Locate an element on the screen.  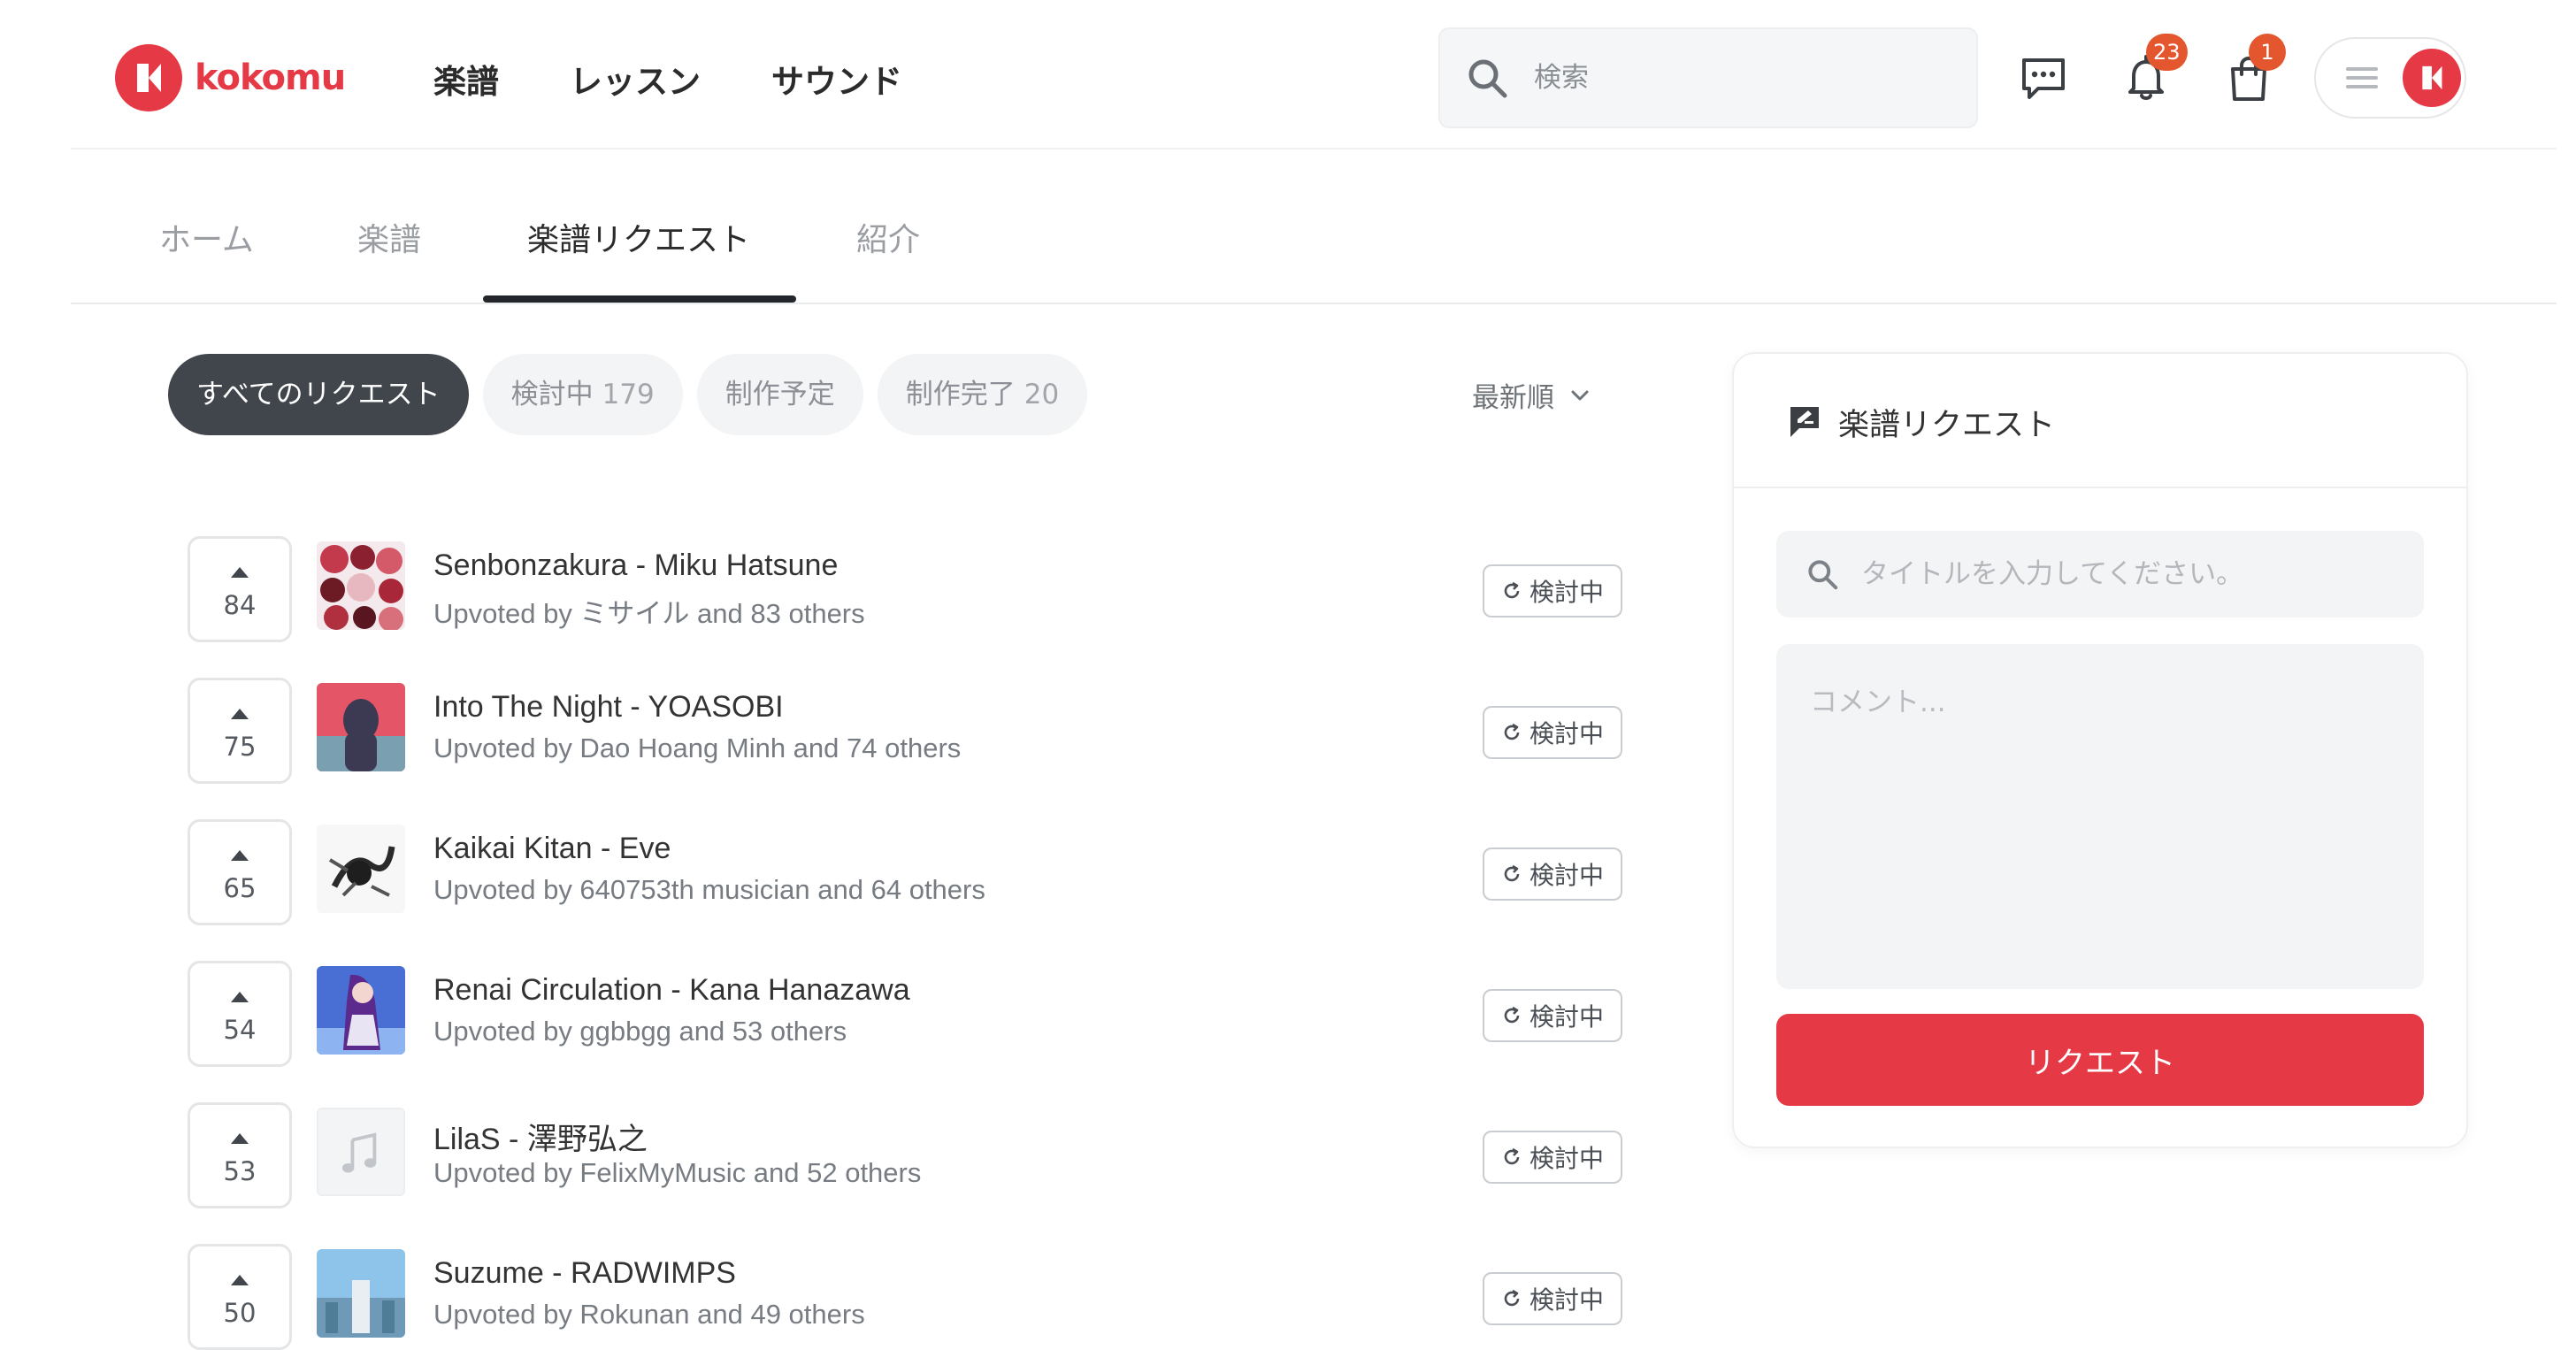
filter-count: 179 is located at coordinates (628, 394).